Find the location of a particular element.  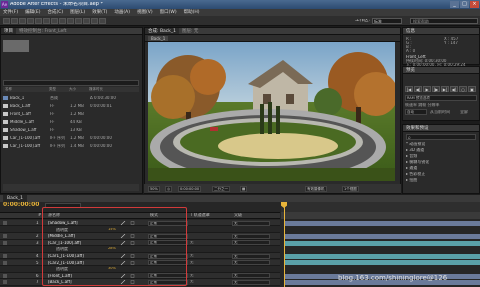

time-ruler is located at coordinates (380, 207).